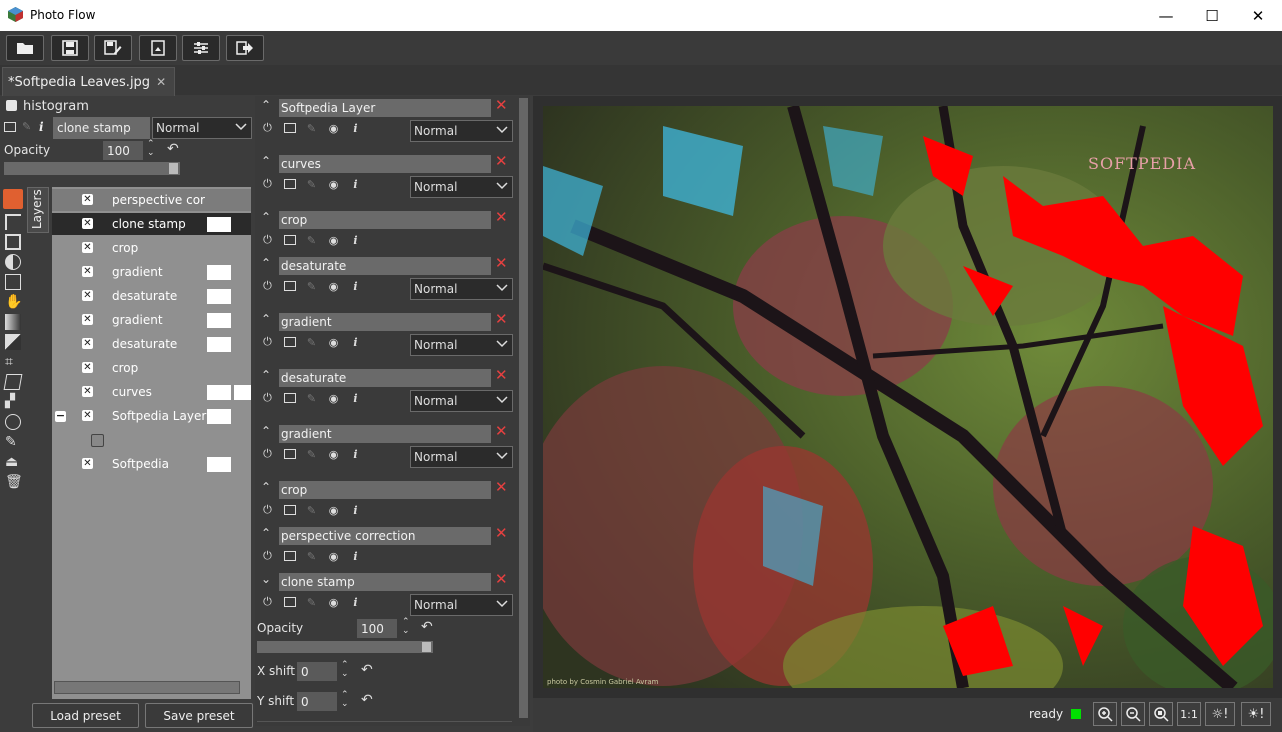  Describe the element at coordinates (13, 322) in the screenshot. I see `gradient-icon` at that location.